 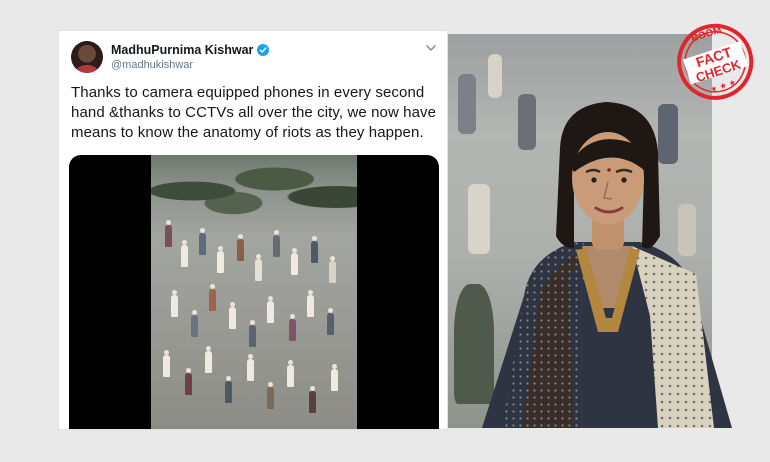 What do you see at coordinates (182, 50) in the screenshot?
I see `author-name: MadhuPurnima Kishwar` at bounding box center [182, 50].